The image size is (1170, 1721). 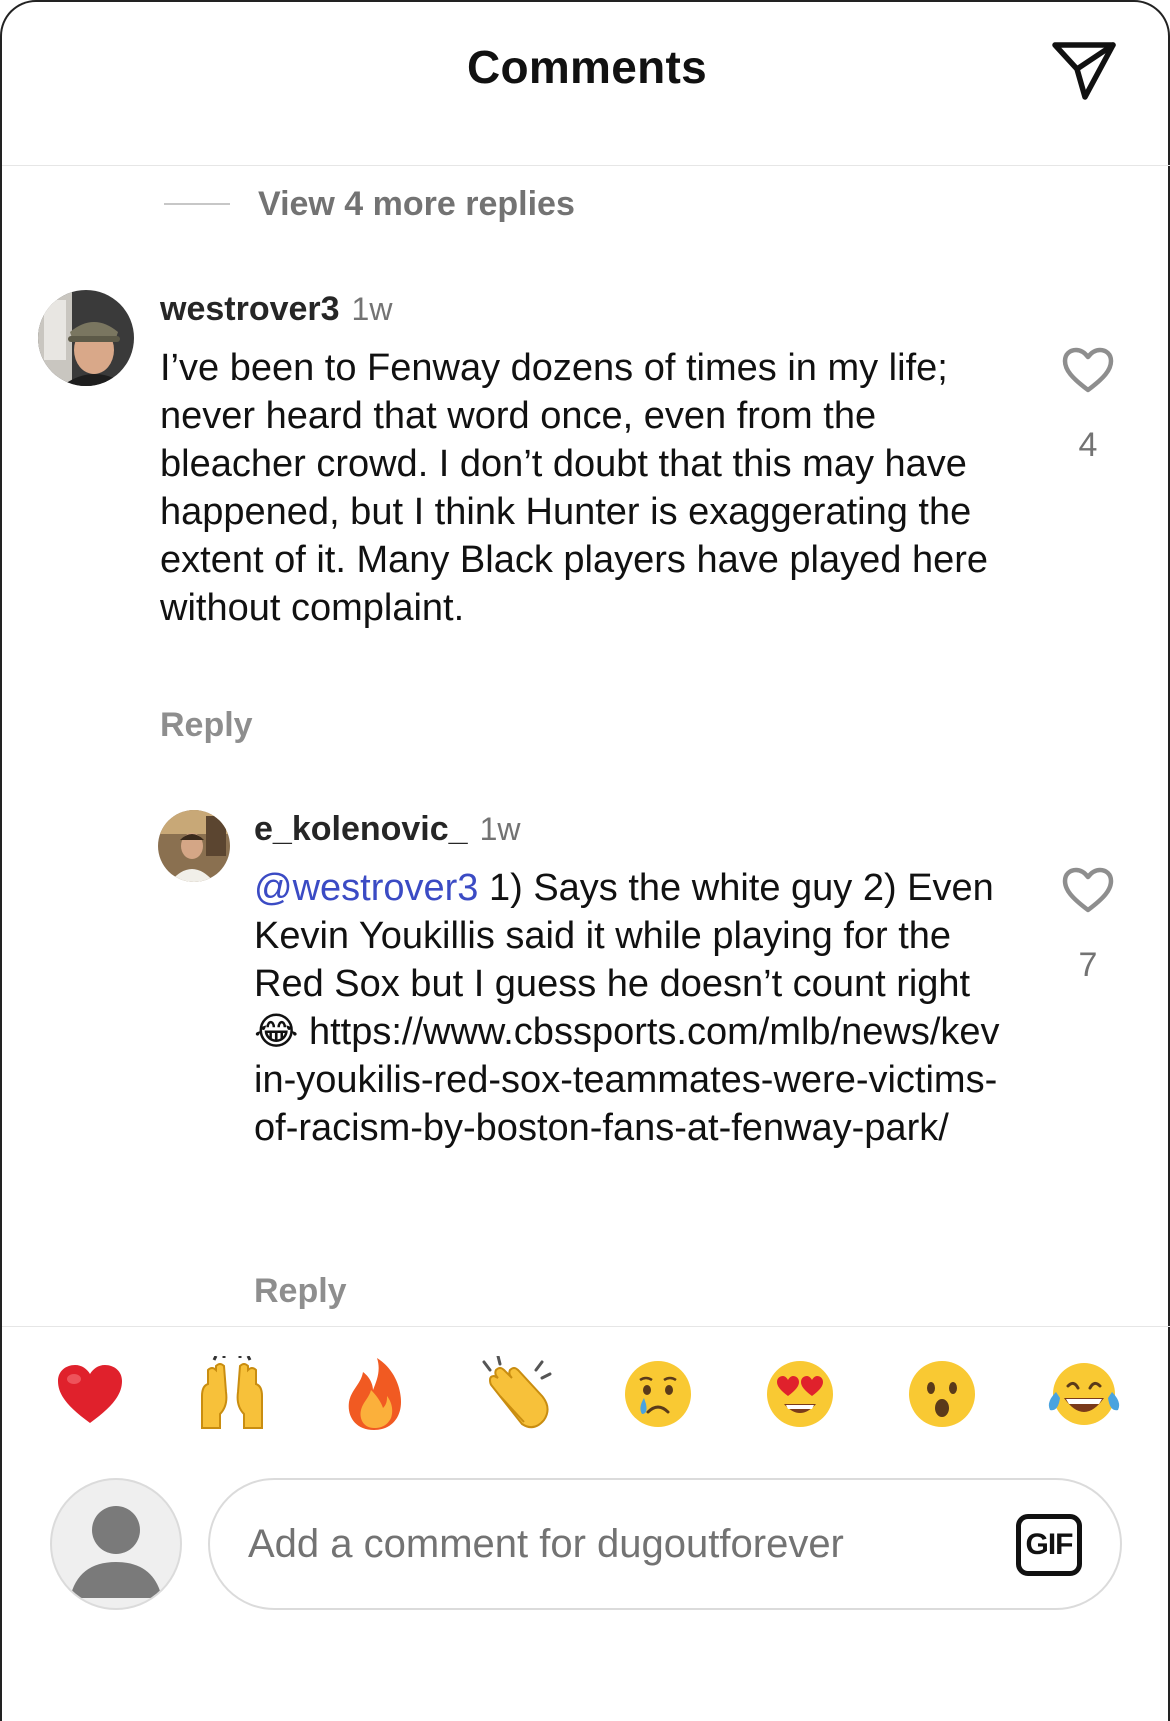 What do you see at coordinates (942, 1394) in the screenshot?
I see `surprised-face-emoji` at bounding box center [942, 1394].